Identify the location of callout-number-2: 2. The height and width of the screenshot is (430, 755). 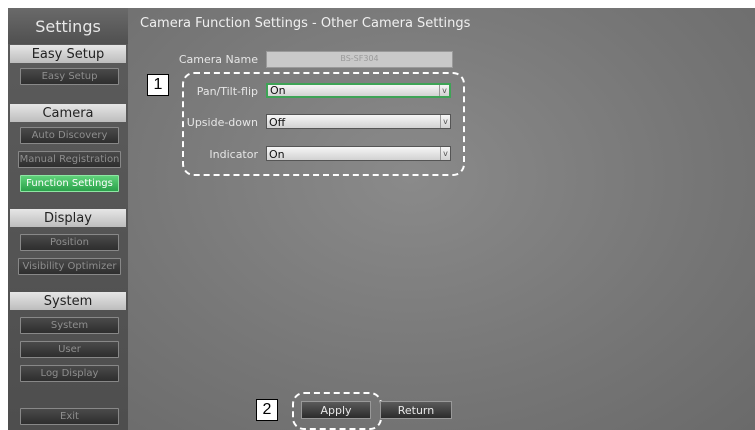
(267, 410).